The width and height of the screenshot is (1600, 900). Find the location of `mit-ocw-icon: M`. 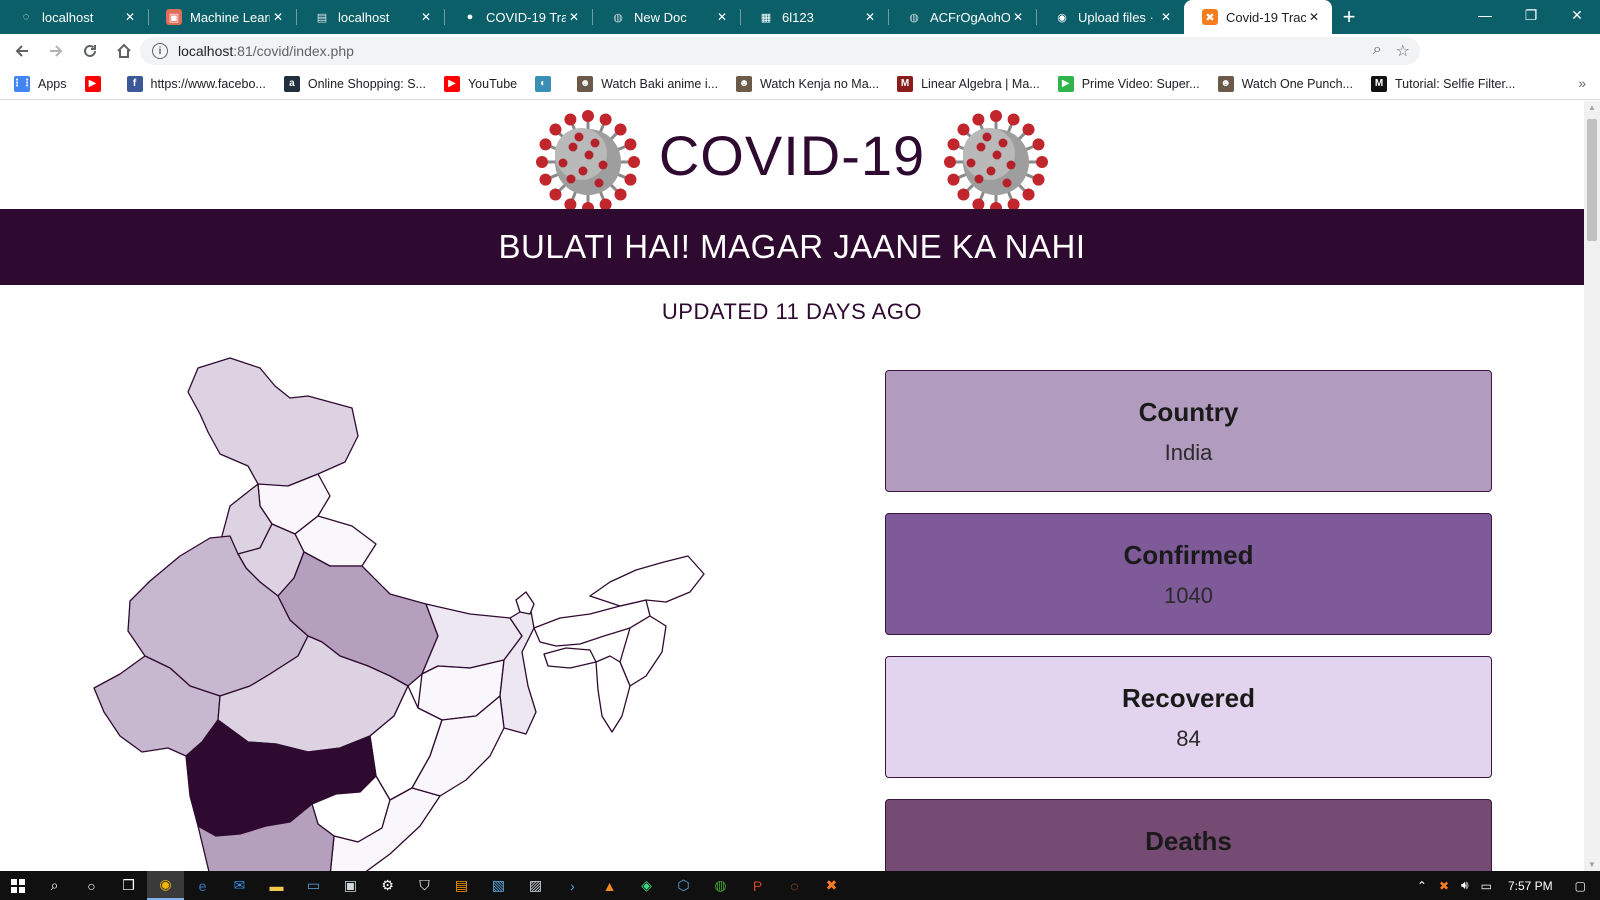

mit-ocw-icon: M is located at coordinates (905, 83).